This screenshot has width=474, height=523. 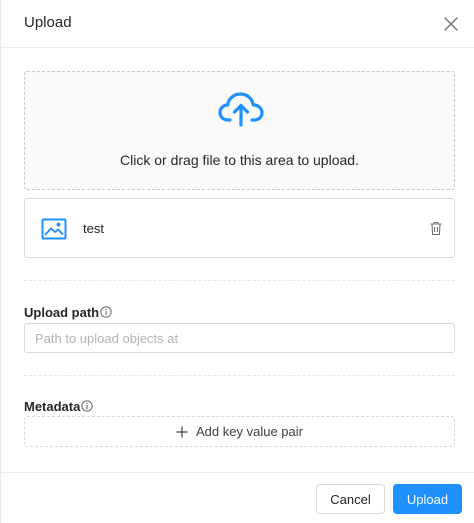 What do you see at coordinates (237, 24) in the screenshot?
I see `modal-header: Upload` at bounding box center [237, 24].